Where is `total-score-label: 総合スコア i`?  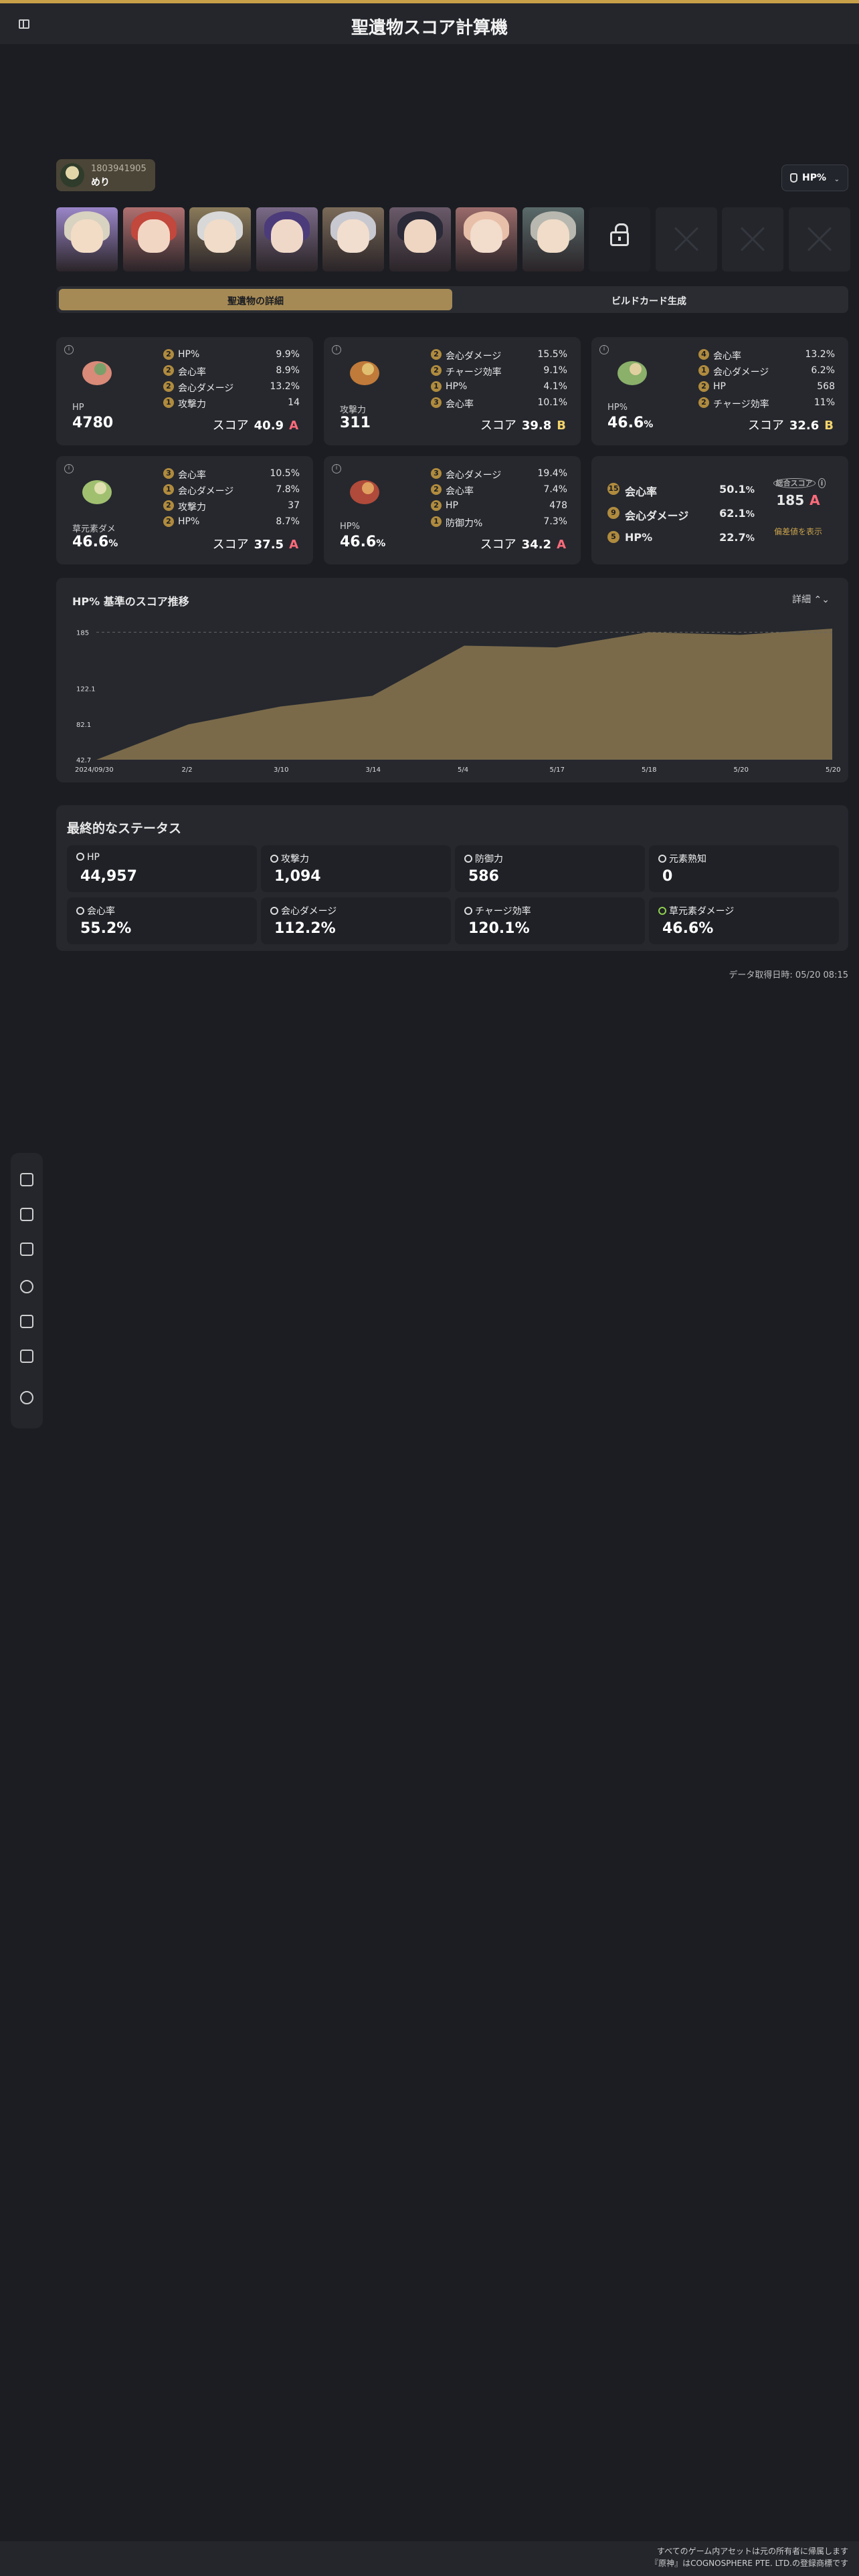
total-score-label: 総合スコア i is located at coordinates (798, 482).